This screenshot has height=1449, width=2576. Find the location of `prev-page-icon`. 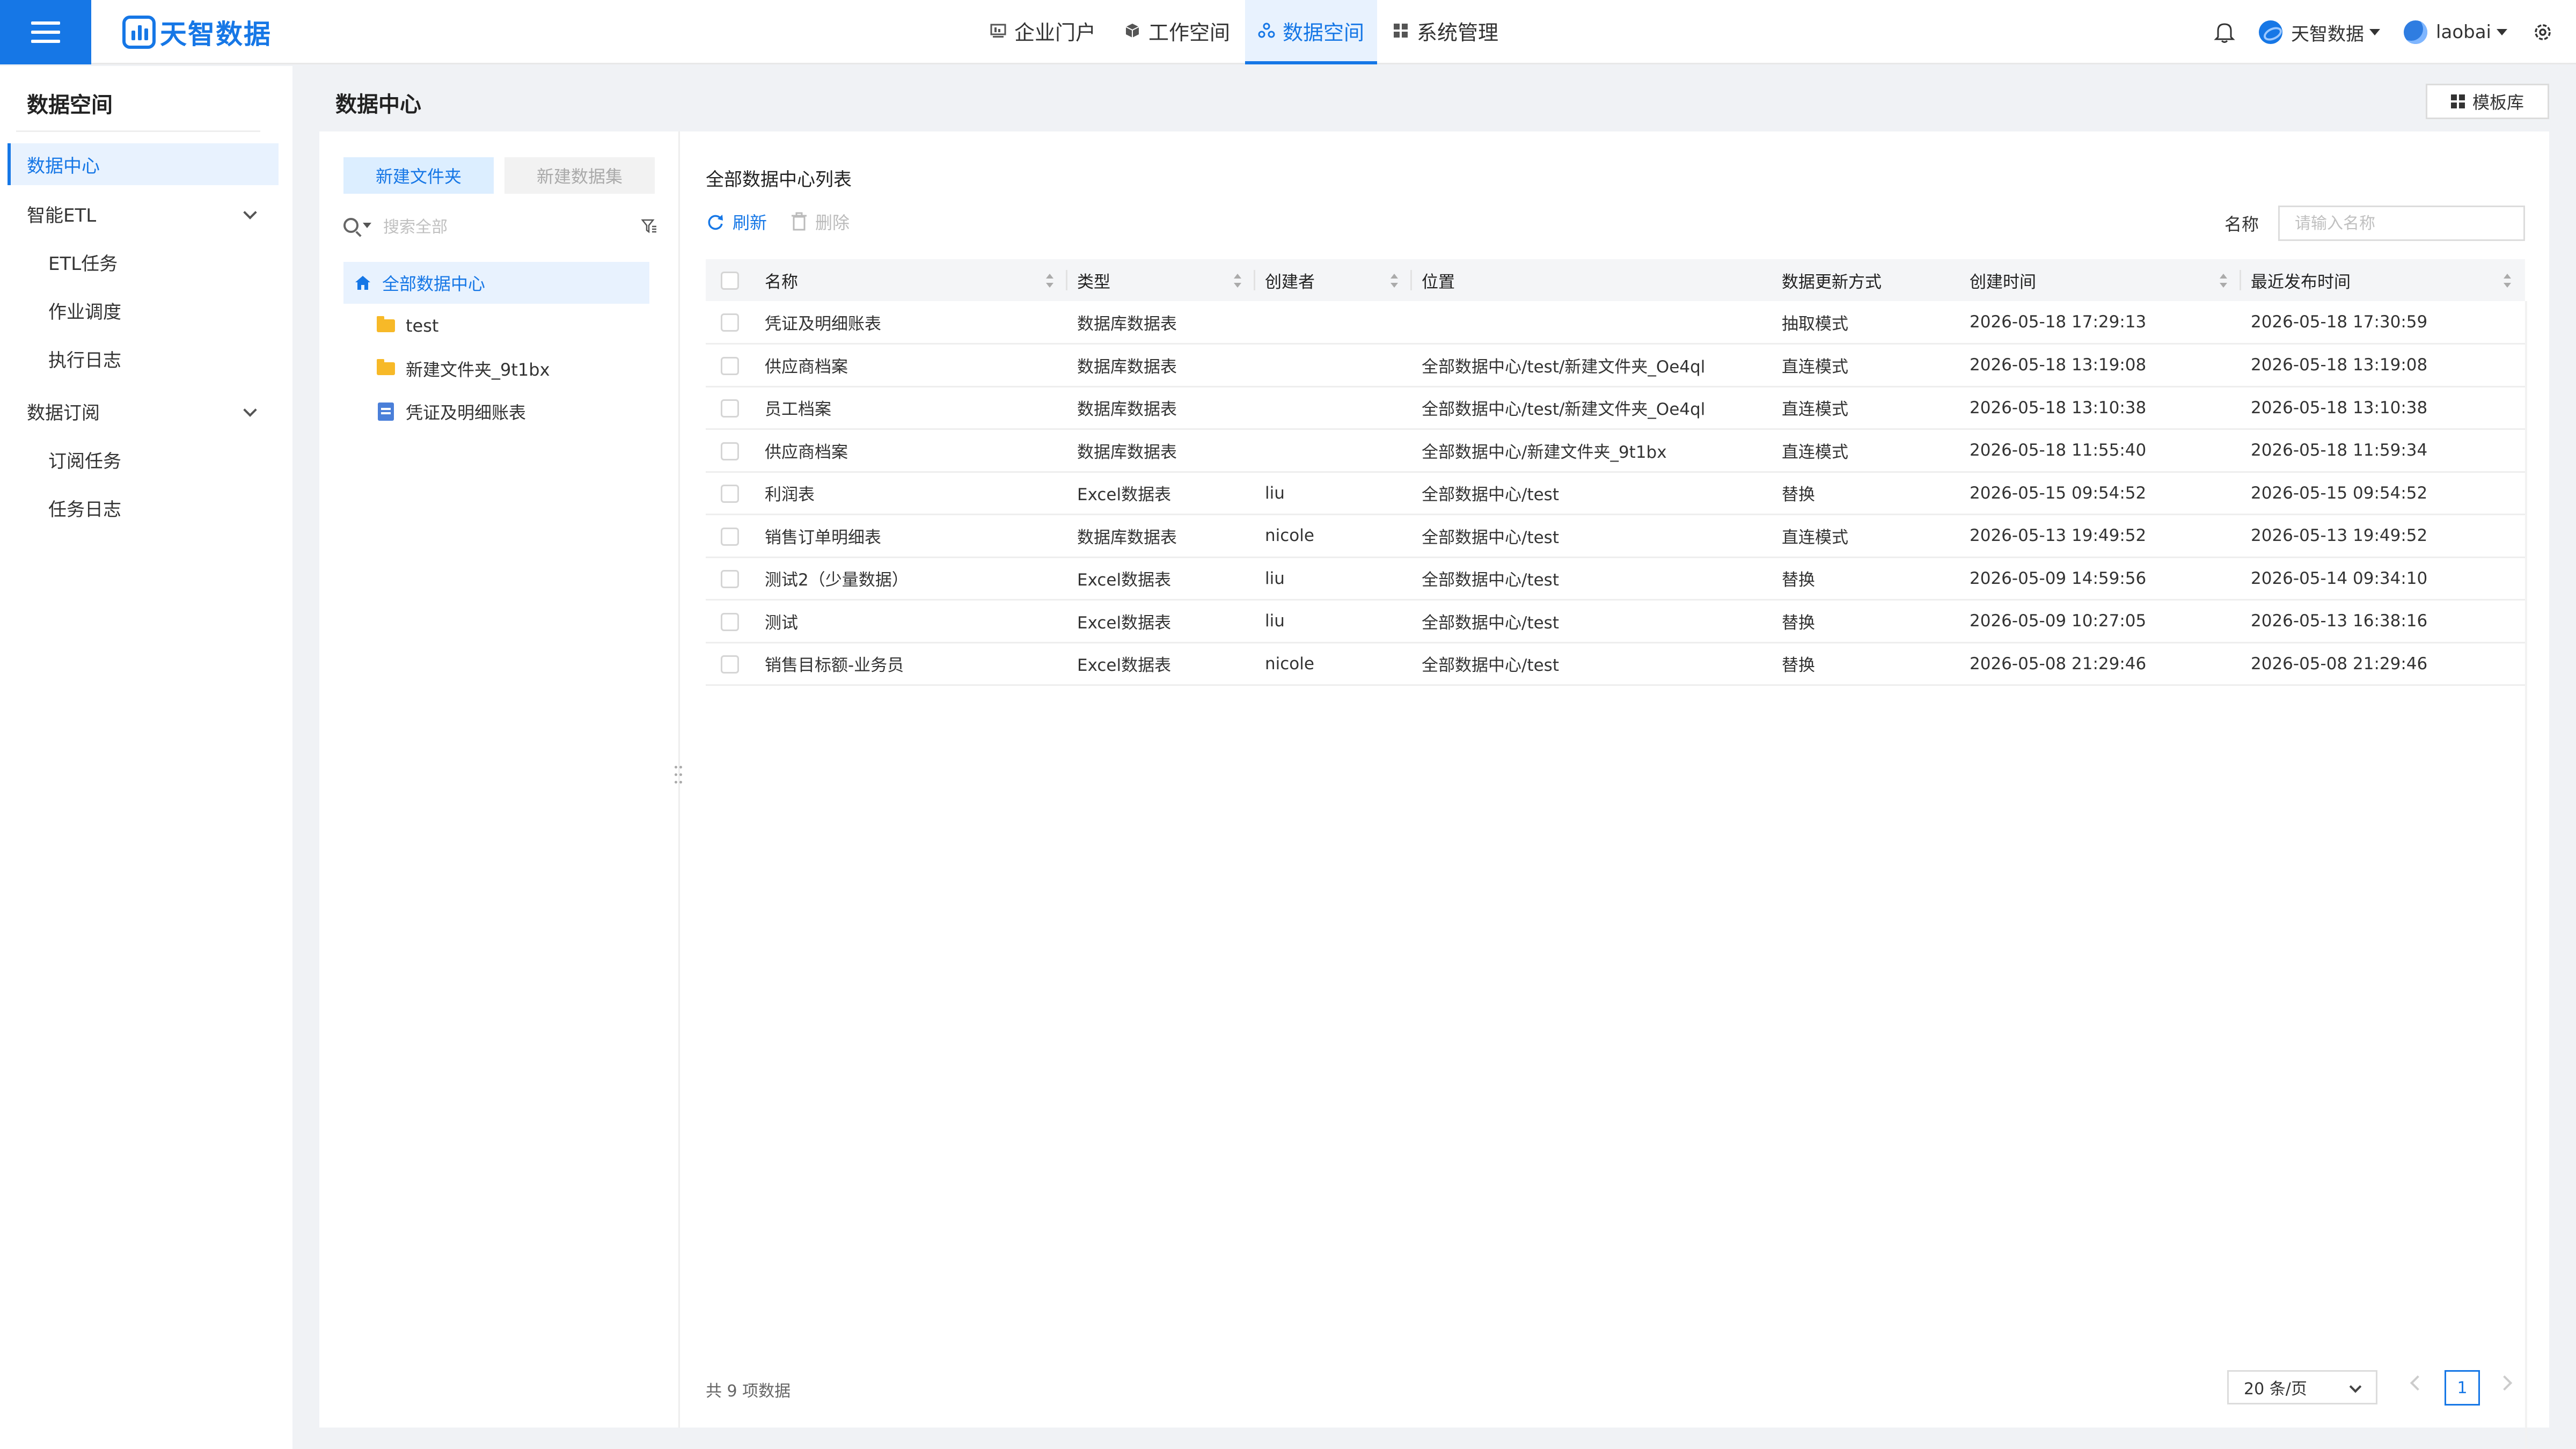

prev-page-icon is located at coordinates (2418, 1383).